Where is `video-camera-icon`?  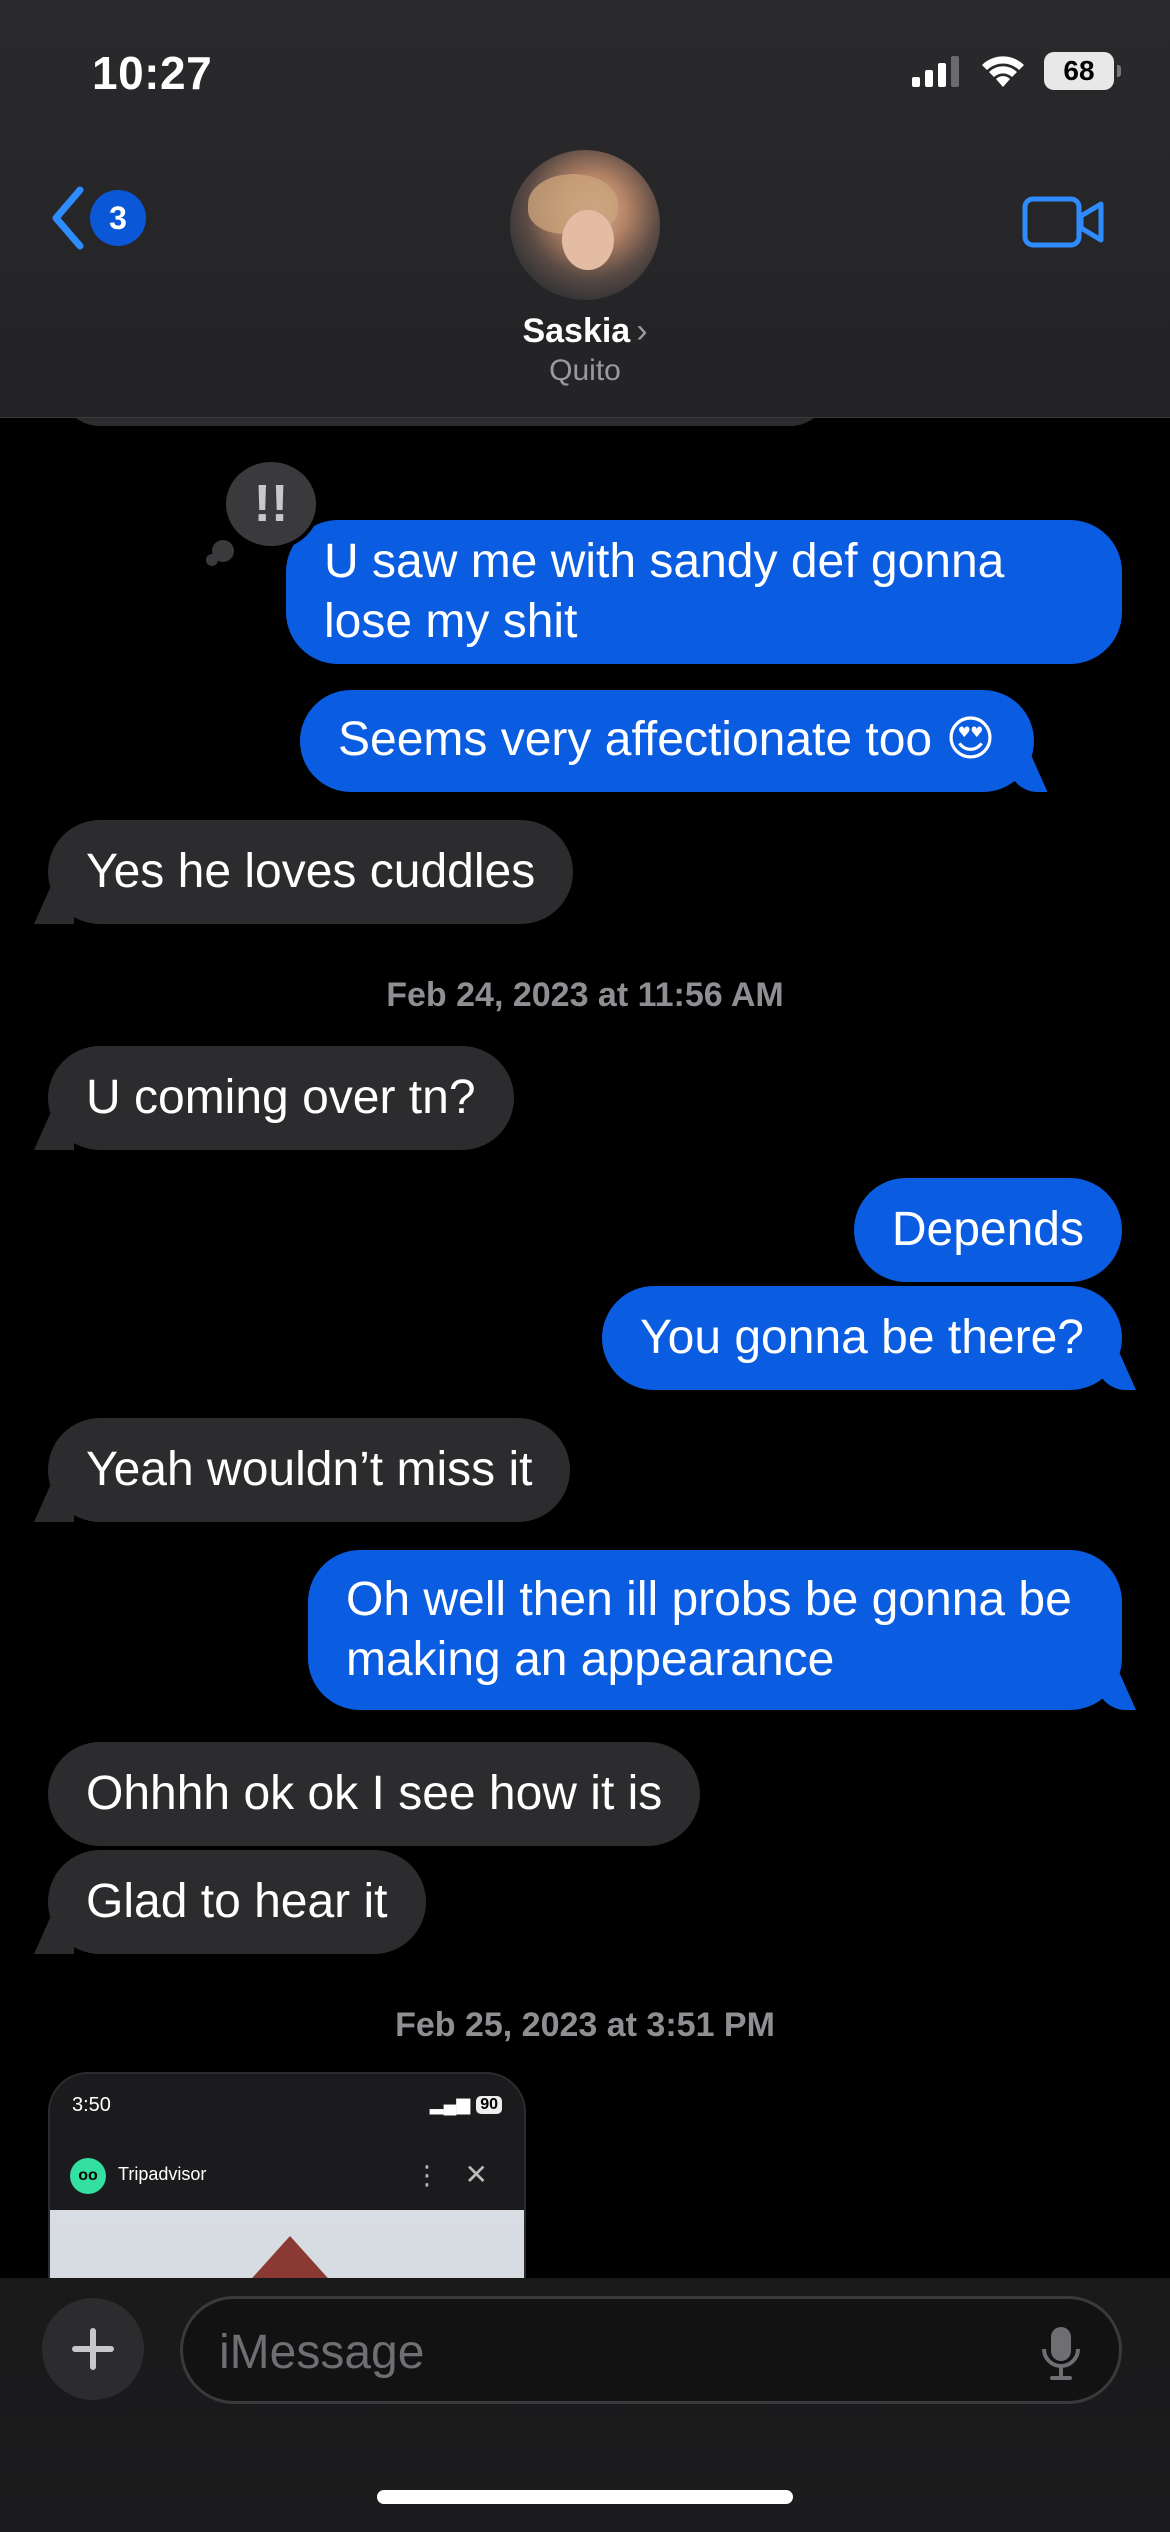 video-camera-icon is located at coordinates (1063, 222).